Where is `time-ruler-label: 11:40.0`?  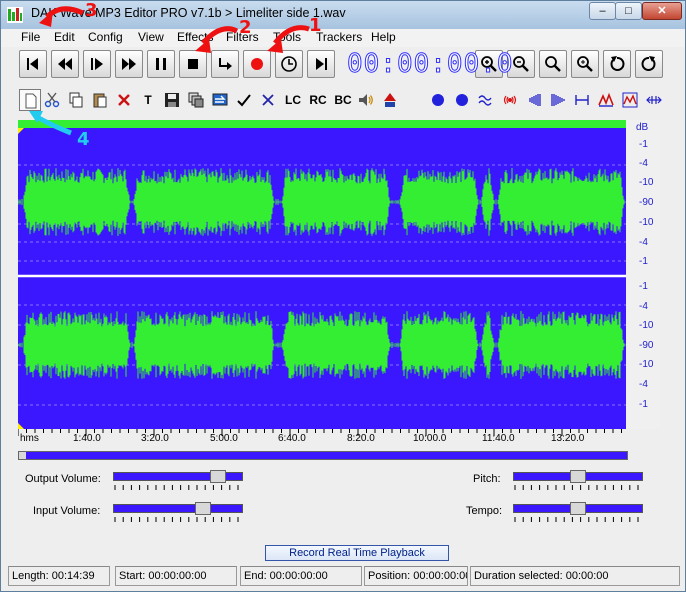 time-ruler-label: 11:40.0 is located at coordinates (498, 438).